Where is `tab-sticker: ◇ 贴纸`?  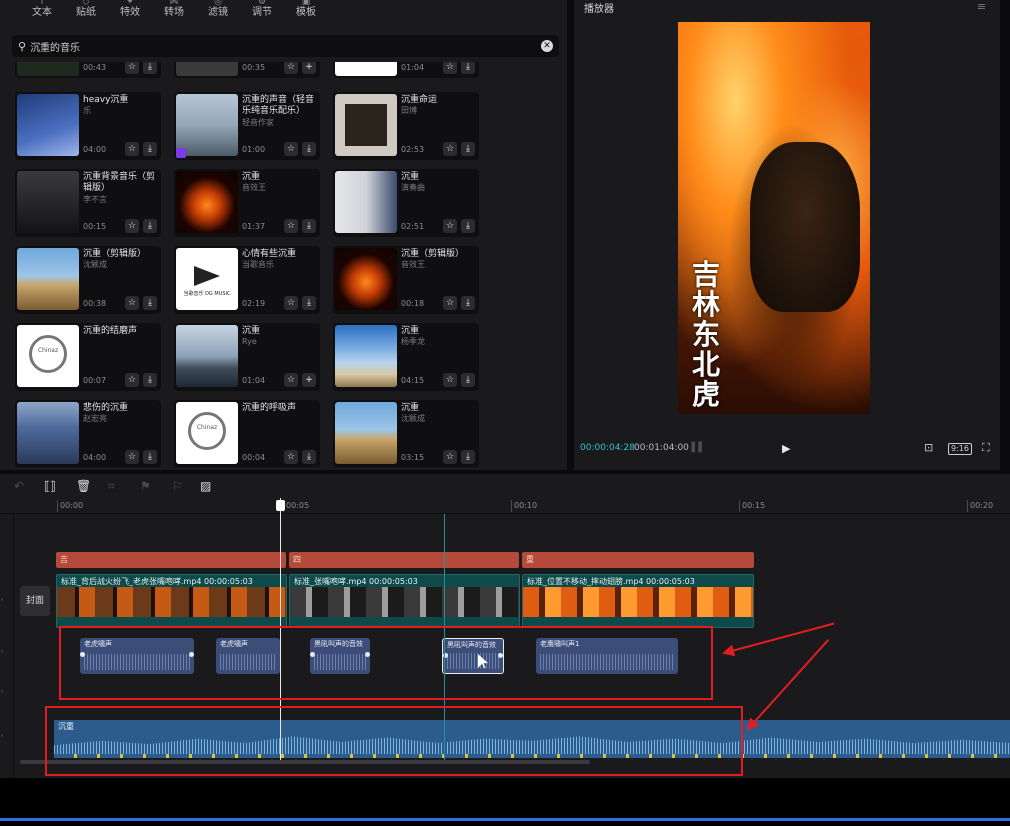 tab-sticker: ◇ 贴纸 is located at coordinates (86, 11).